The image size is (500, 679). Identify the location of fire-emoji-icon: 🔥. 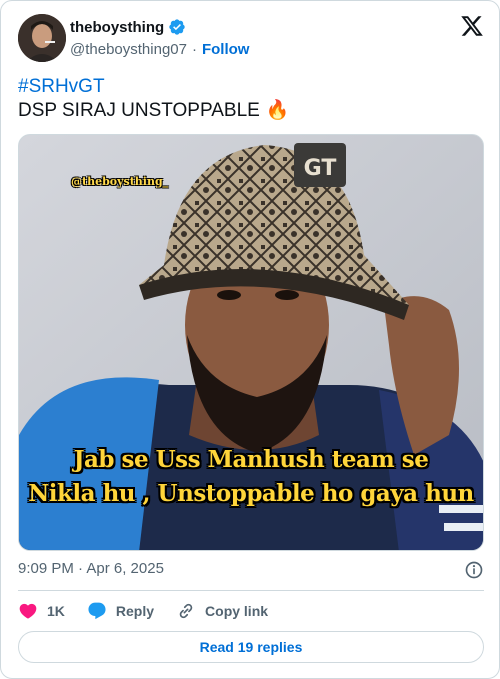
(277, 110).